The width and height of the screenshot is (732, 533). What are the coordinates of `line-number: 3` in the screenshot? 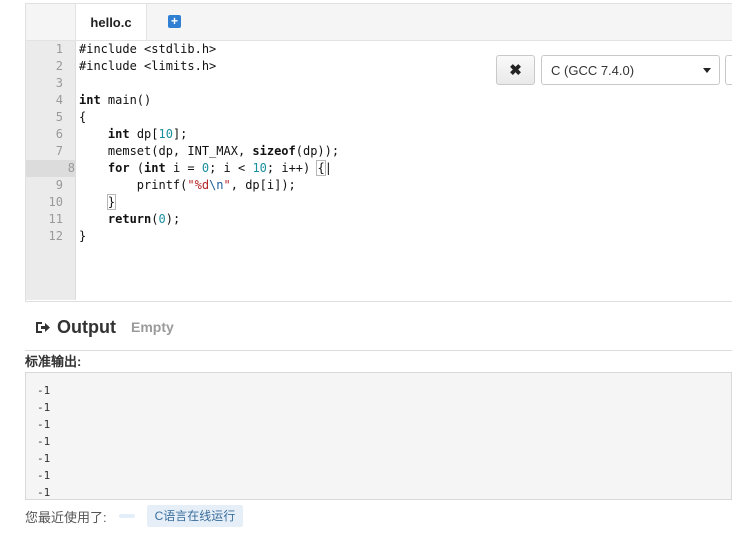 It's located at (59, 83).